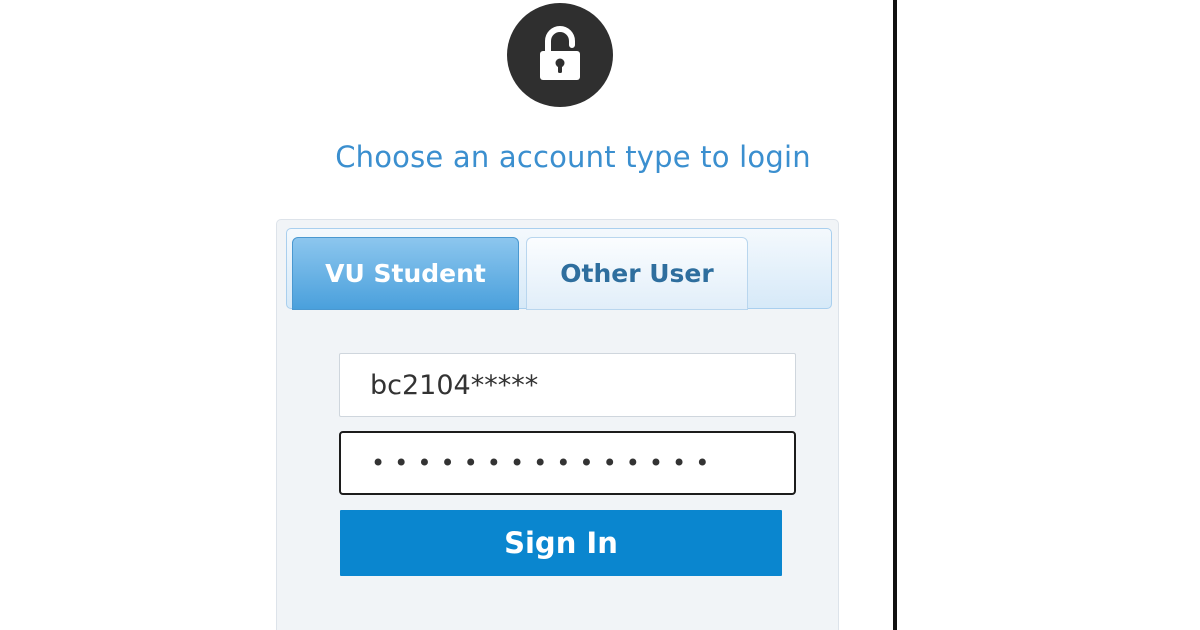 Image resolution: width=1200 pixels, height=630 pixels. Describe the element at coordinates (567, 463) in the screenshot. I see `password-input` at that location.